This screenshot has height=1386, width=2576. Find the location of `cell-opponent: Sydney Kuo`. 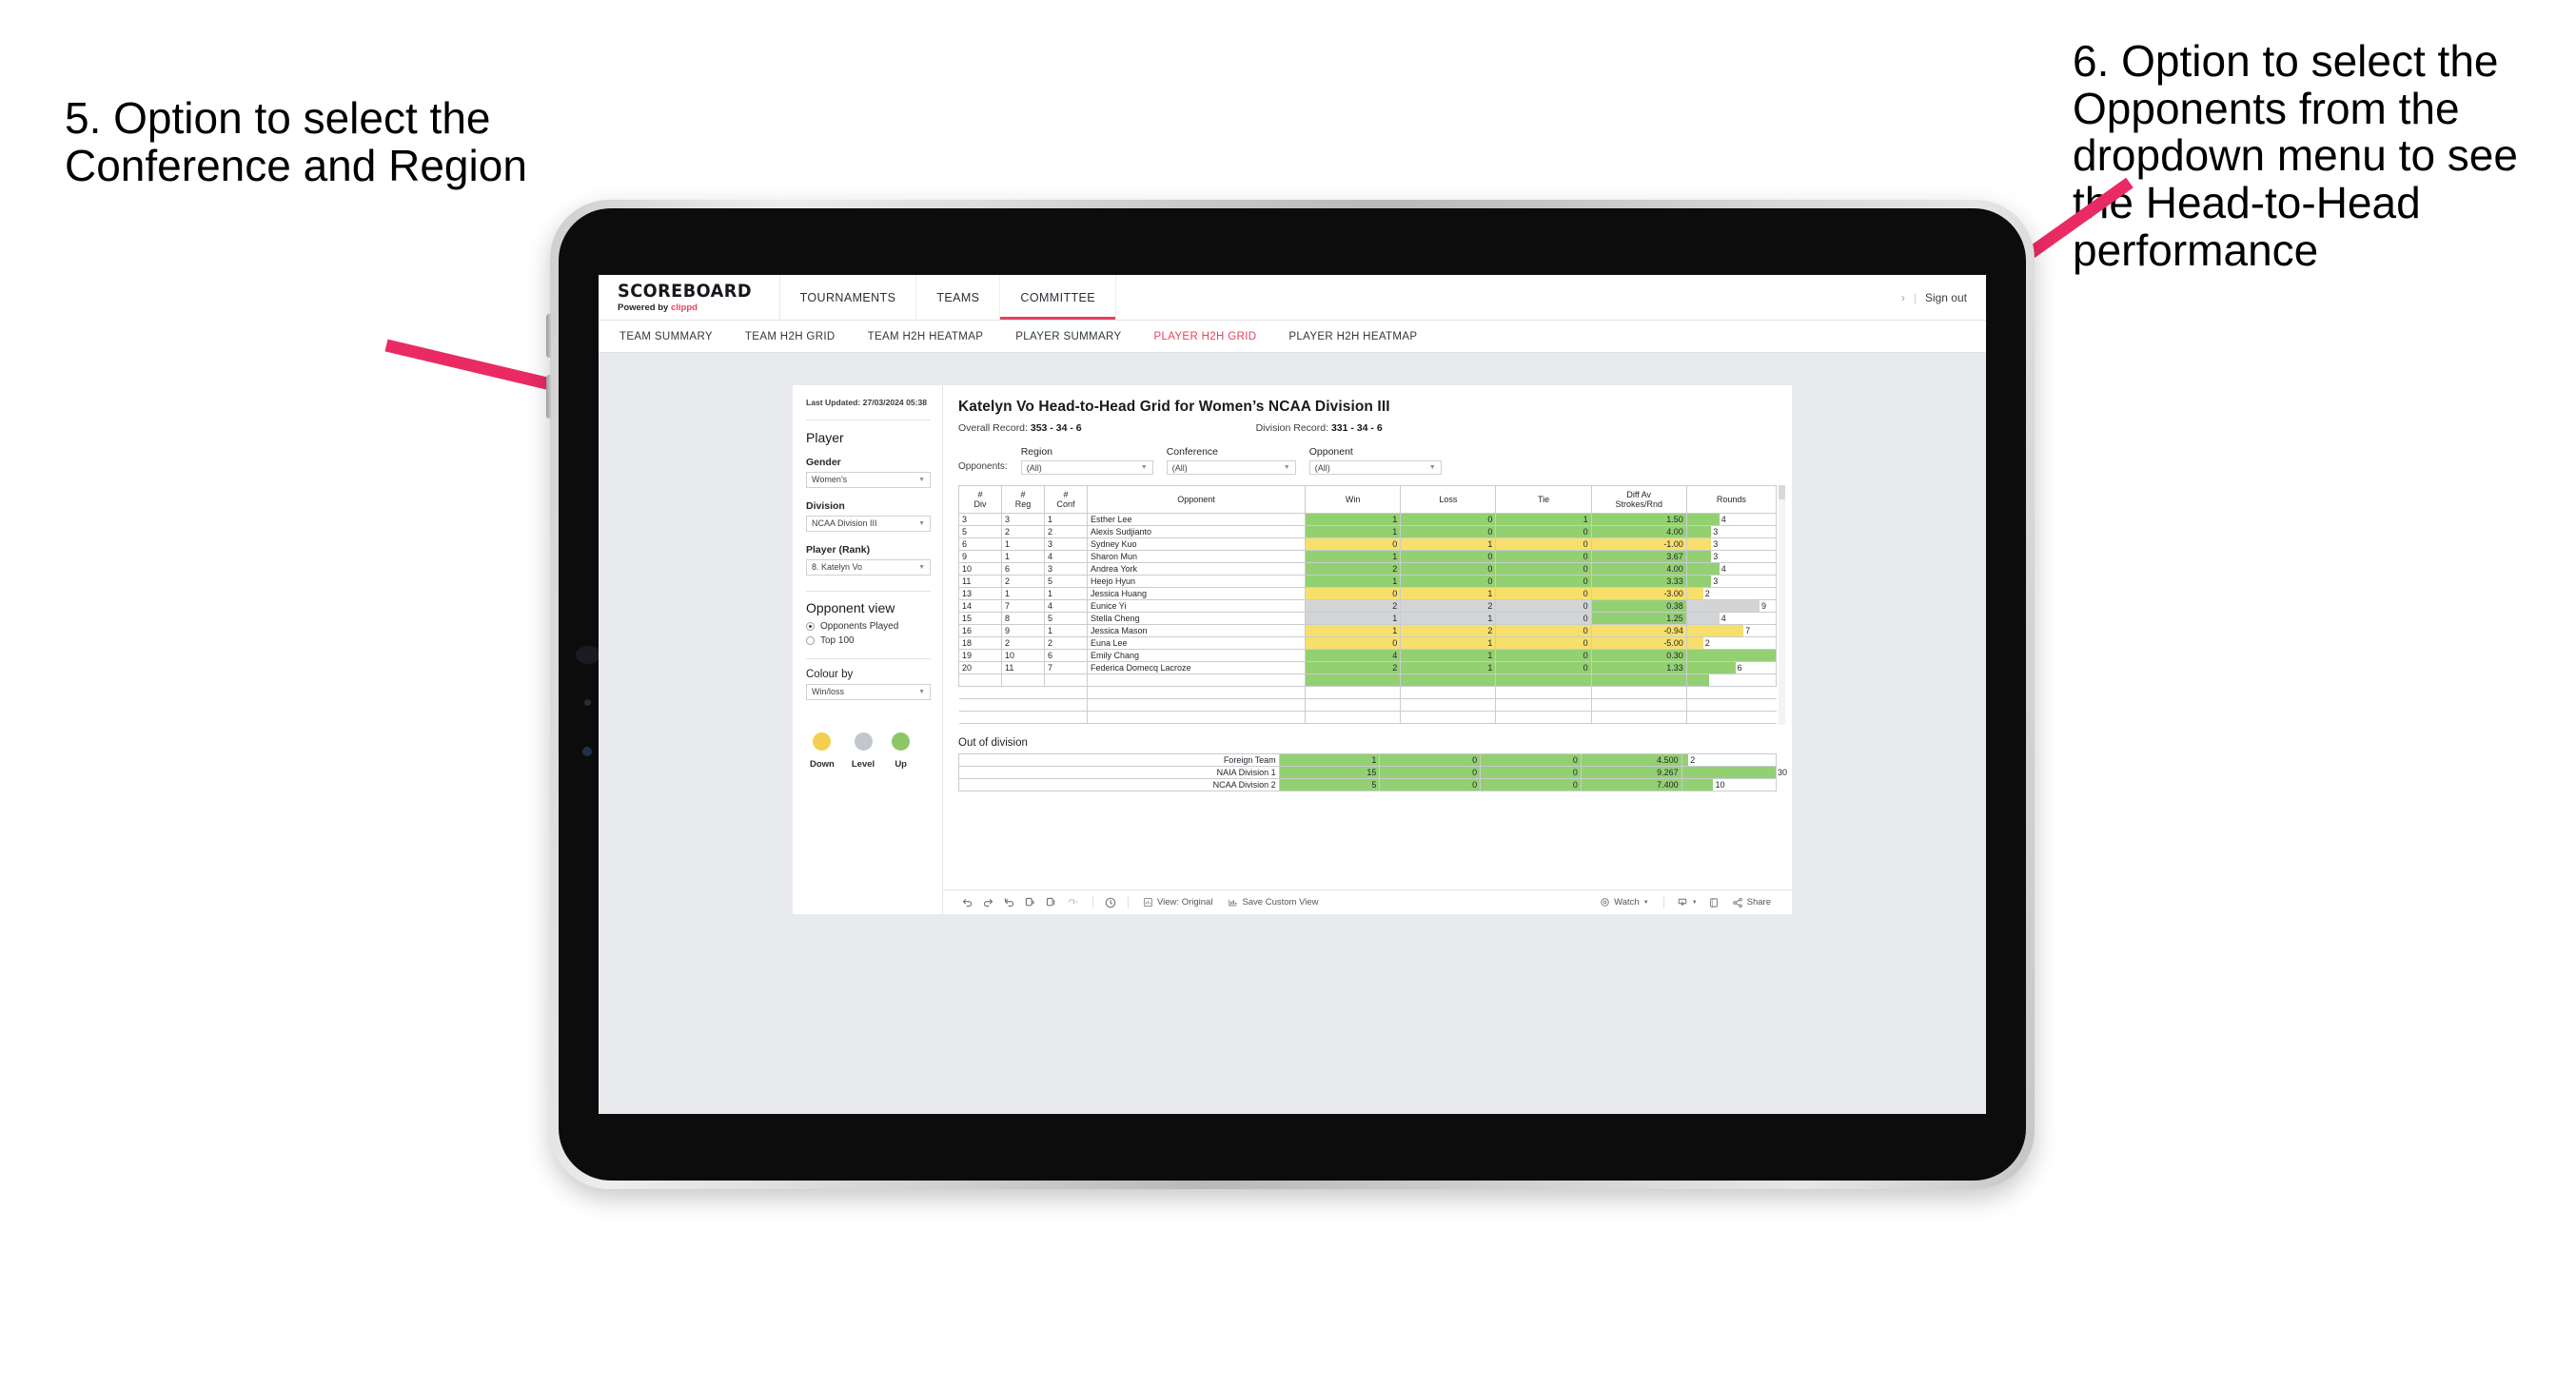

cell-opponent: Sydney Kuo is located at coordinates (1196, 544).